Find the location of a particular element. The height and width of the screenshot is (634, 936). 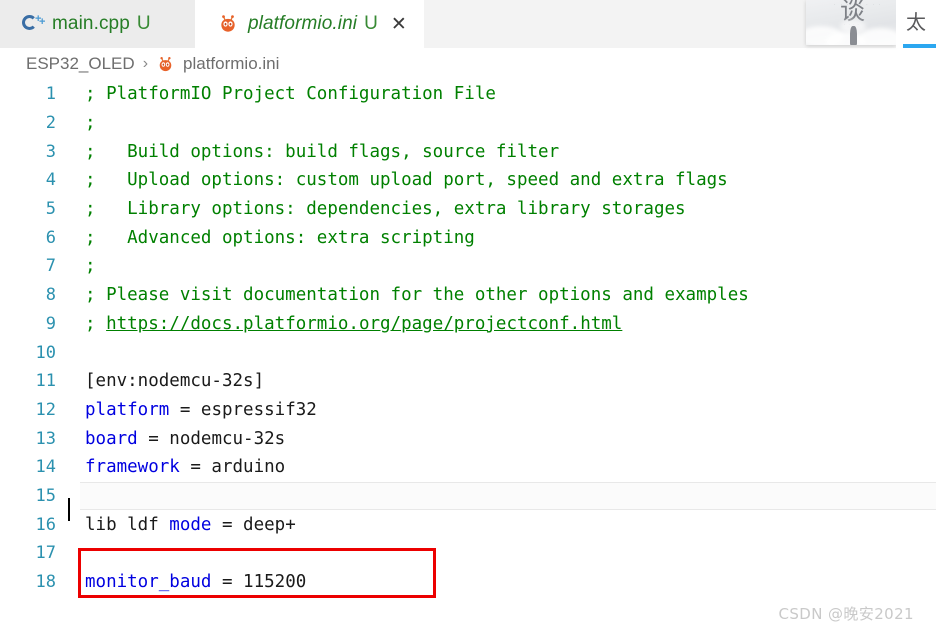

code-line: 12 platform = espressif32 is located at coordinates (468, 410).